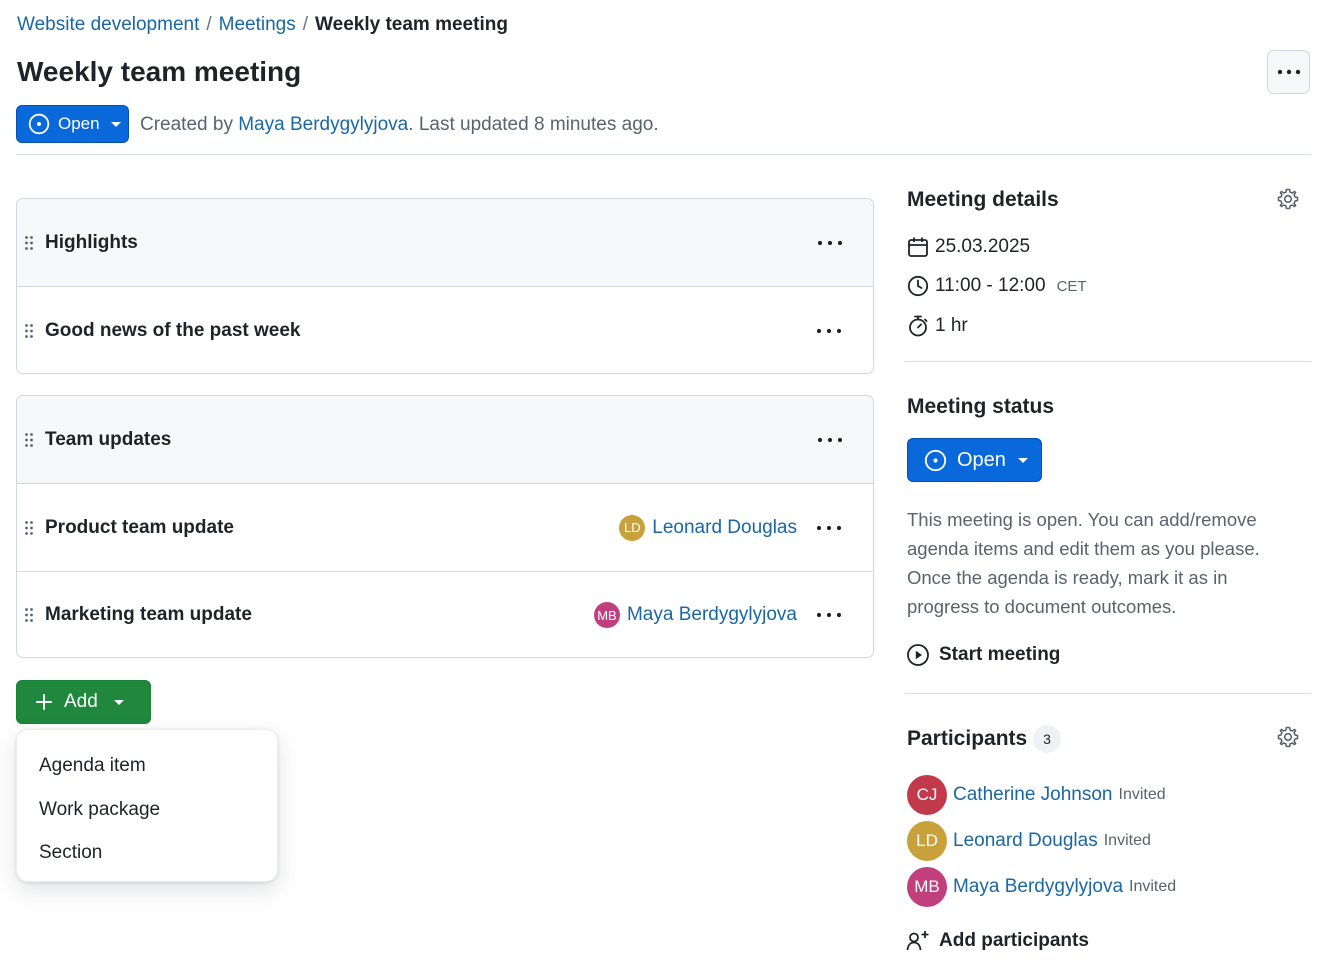 The width and height of the screenshot is (1327, 961). I want to click on agenda-section: Highlights Good news of the past week, so click(445, 286).